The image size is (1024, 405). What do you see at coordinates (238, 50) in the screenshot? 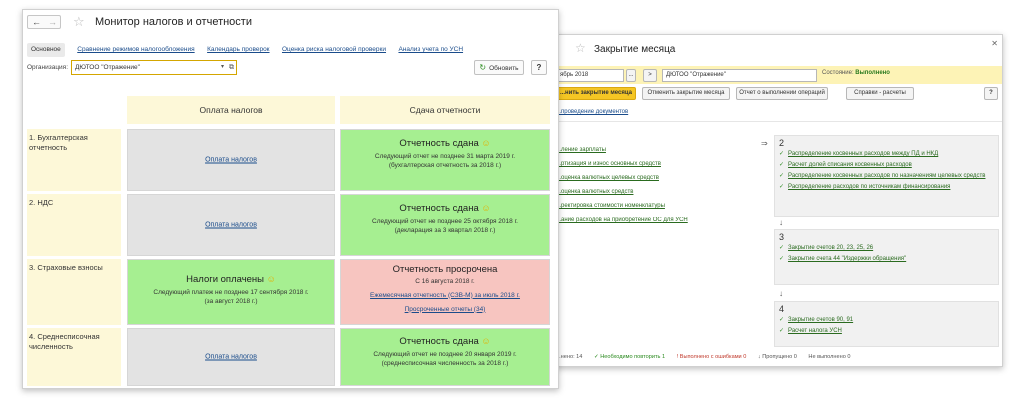
I see `tab-inspection-calendar: Календарь проверок` at bounding box center [238, 50].